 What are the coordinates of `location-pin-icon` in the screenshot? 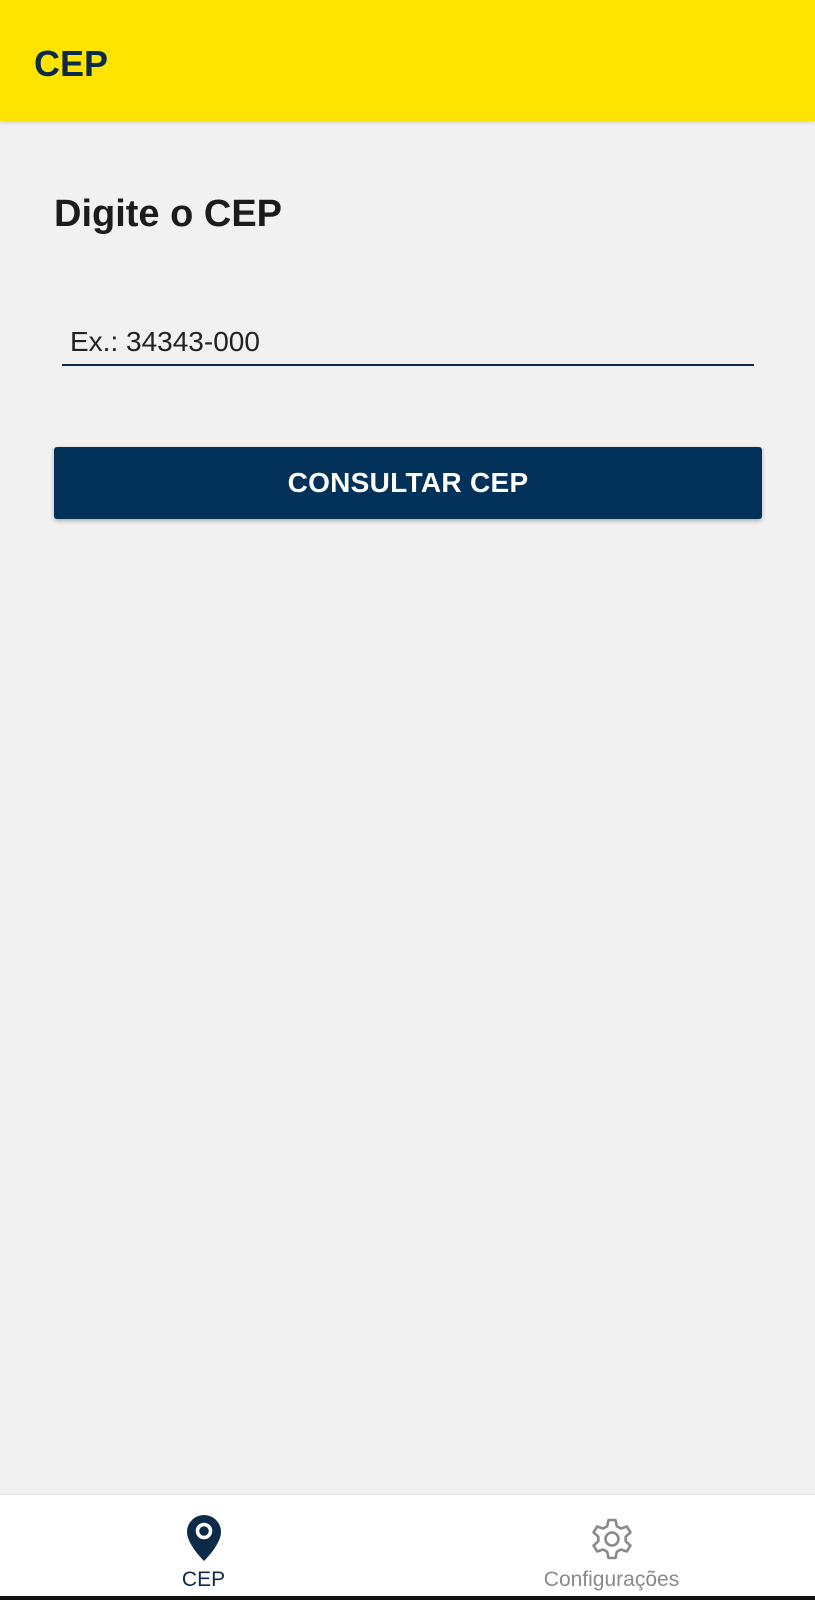 It's located at (203, 1538).